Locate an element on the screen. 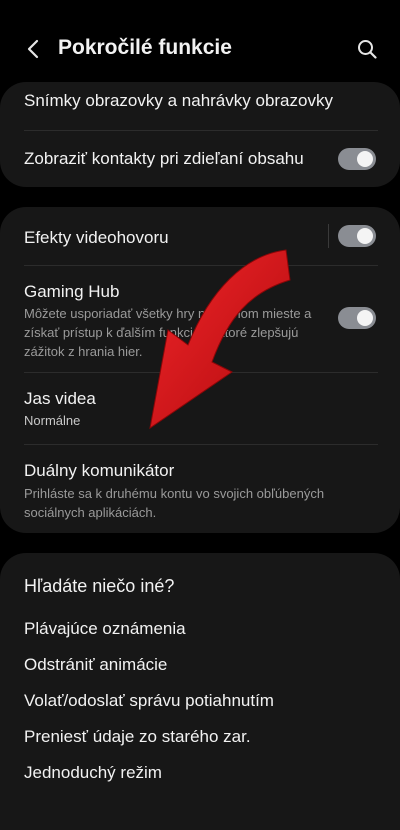 This screenshot has width=400, height=830. search-icon is located at coordinates (367, 49).